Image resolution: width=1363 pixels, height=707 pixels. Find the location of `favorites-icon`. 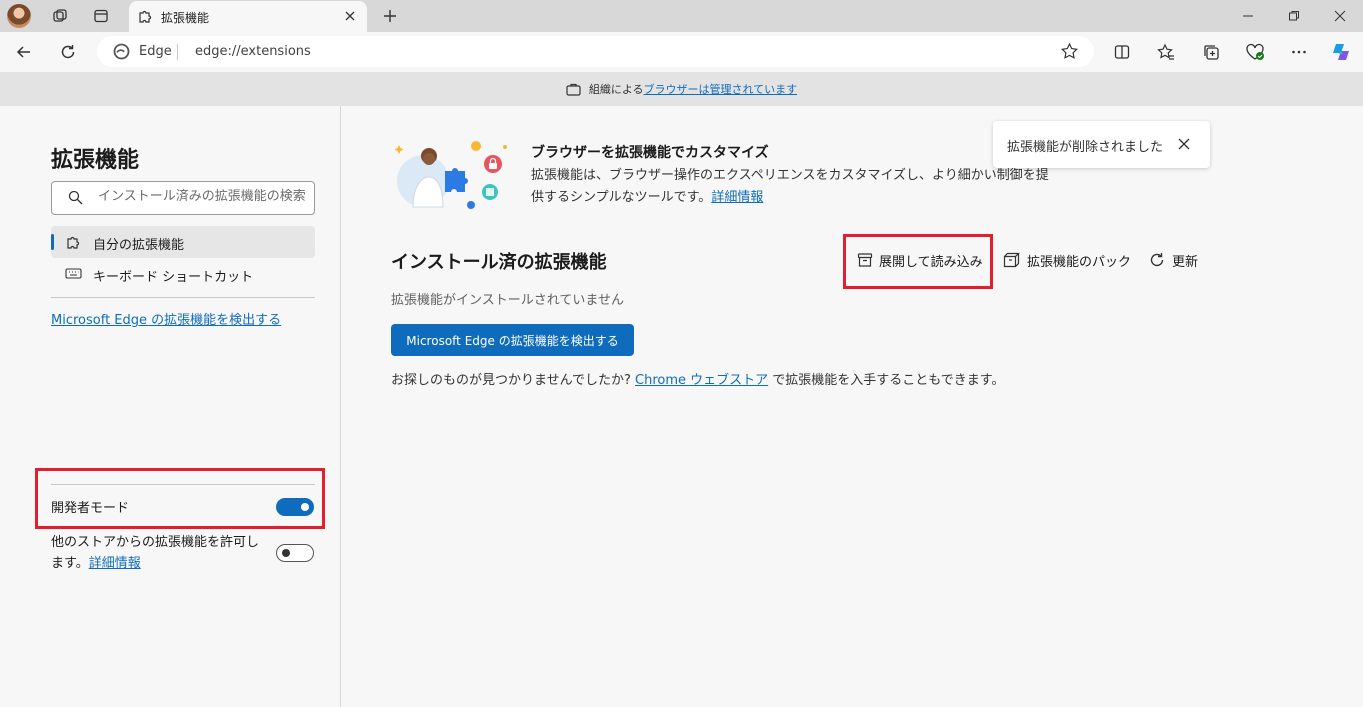

favorites-icon is located at coordinates (1166, 52).